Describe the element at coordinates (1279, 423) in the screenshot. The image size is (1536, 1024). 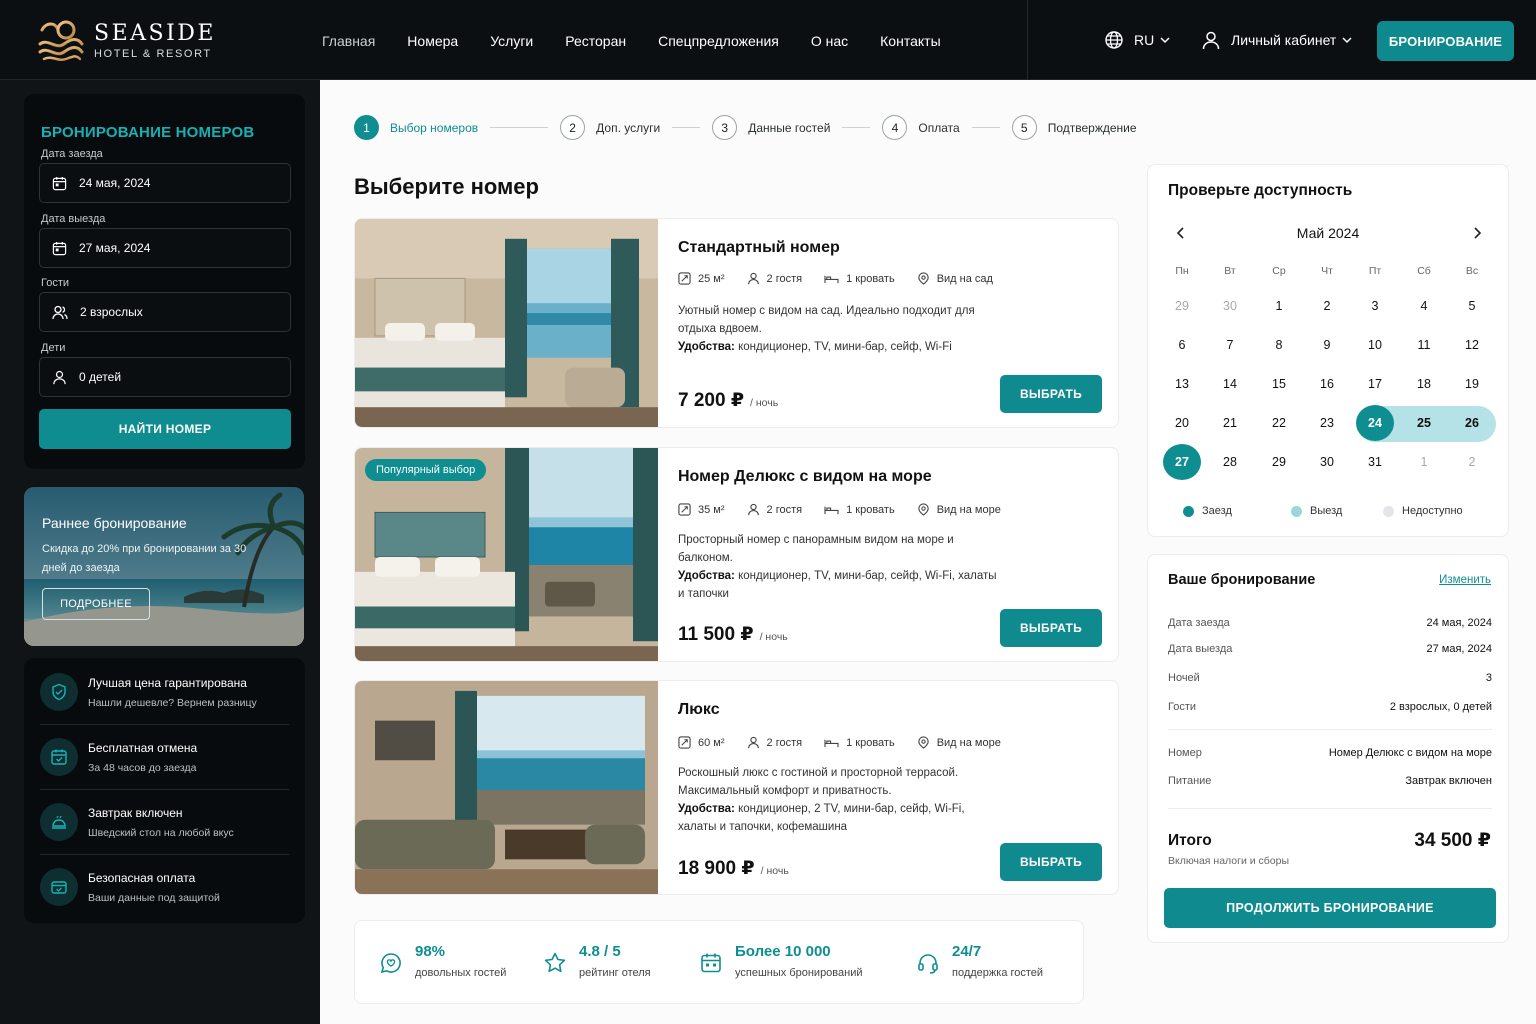
I see `calendar-day: 22` at that location.